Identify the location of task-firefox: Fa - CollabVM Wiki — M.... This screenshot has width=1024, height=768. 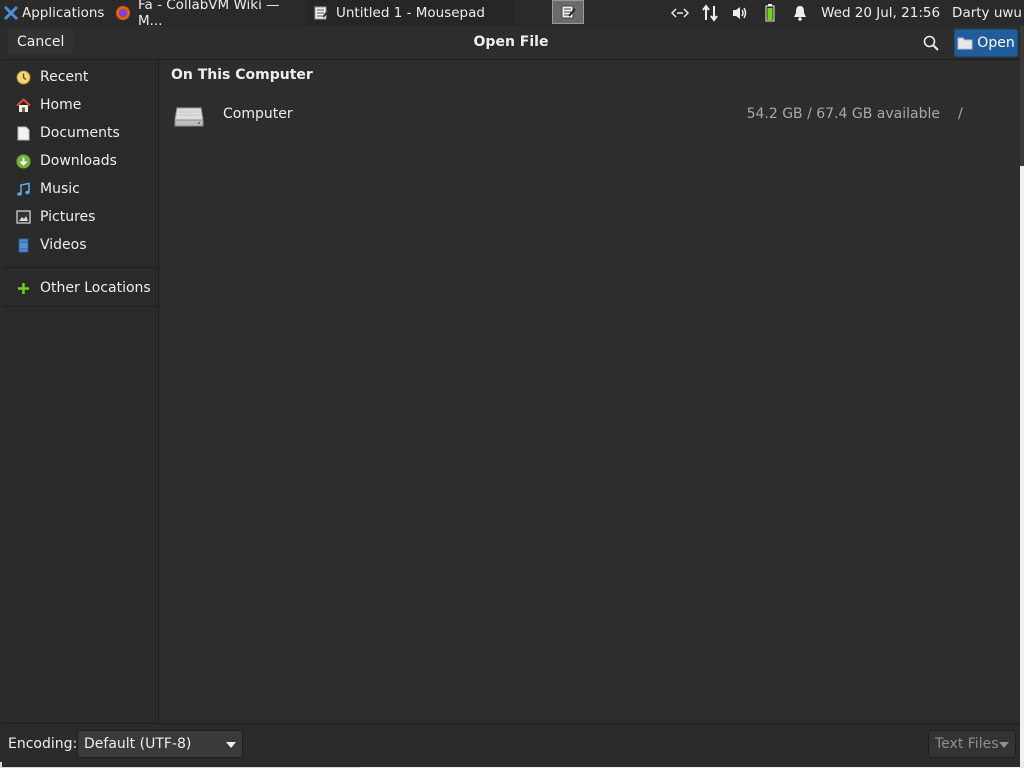
(208, 13).